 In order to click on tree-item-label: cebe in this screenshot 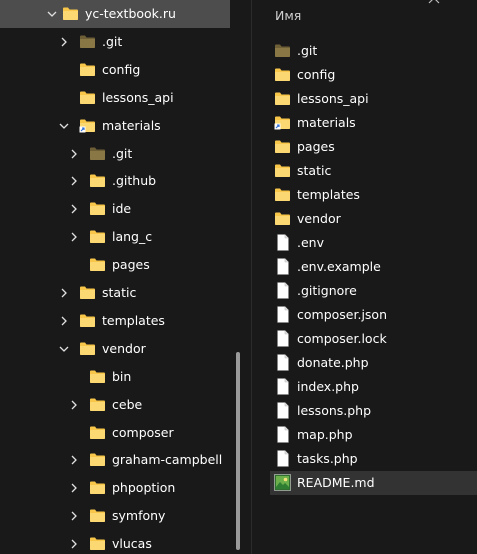, I will do `click(127, 404)`.